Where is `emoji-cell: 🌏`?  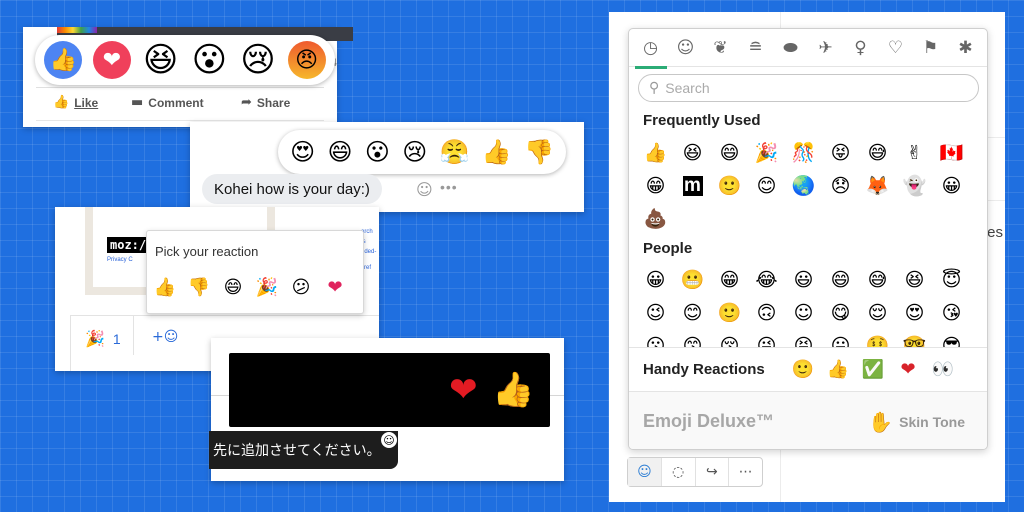
emoji-cell: 🌏 is located at coordinates (803, 185).